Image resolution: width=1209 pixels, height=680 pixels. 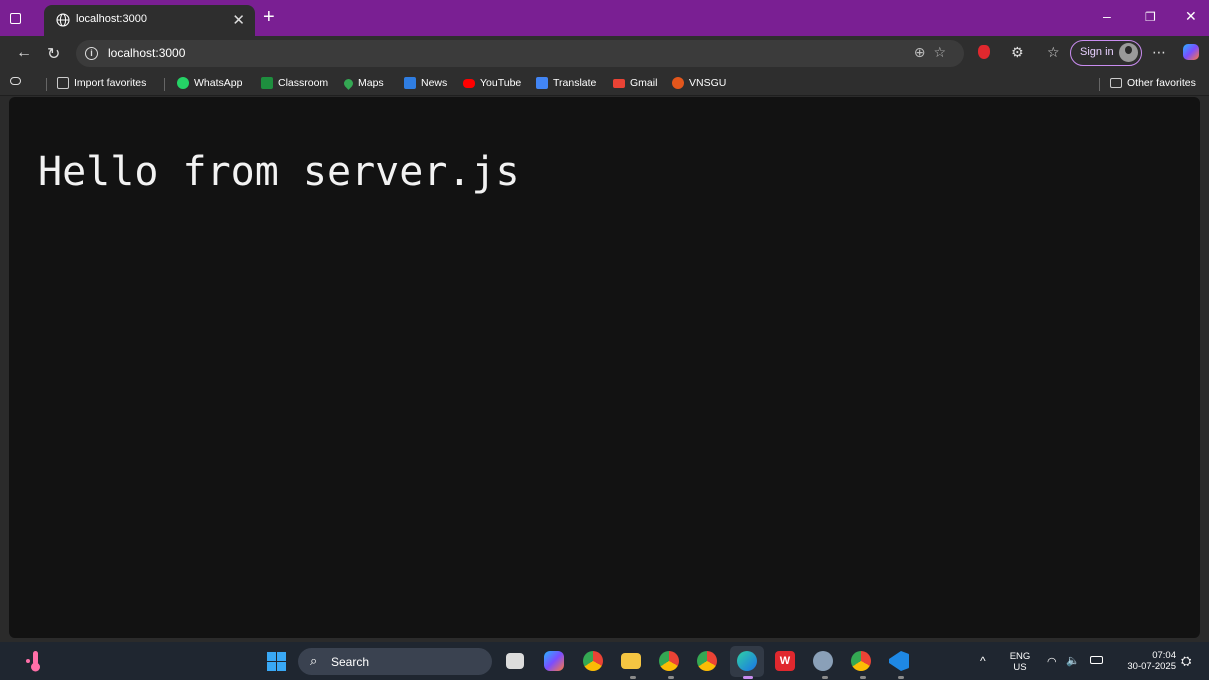 I want to click on language-indicator: ENG US, so click(x=1020, y=662).